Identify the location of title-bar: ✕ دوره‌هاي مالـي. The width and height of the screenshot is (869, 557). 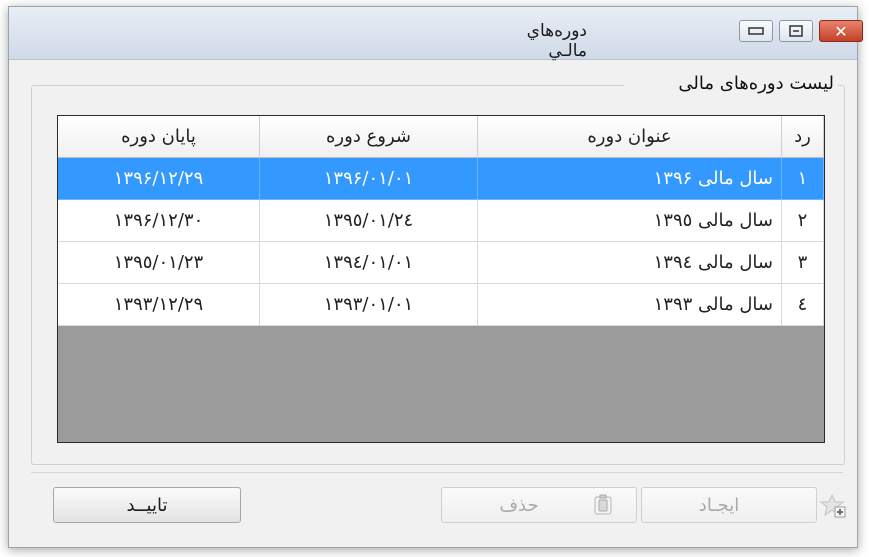
(436, 34).